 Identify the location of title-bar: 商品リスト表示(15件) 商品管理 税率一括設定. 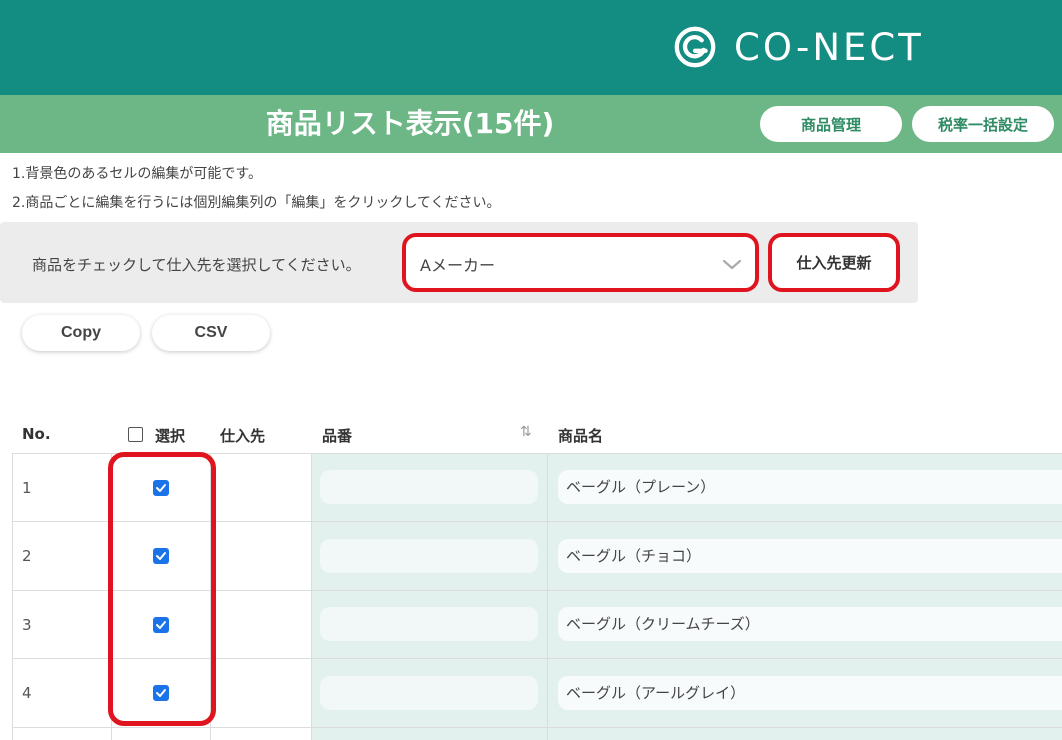
(531, 124).